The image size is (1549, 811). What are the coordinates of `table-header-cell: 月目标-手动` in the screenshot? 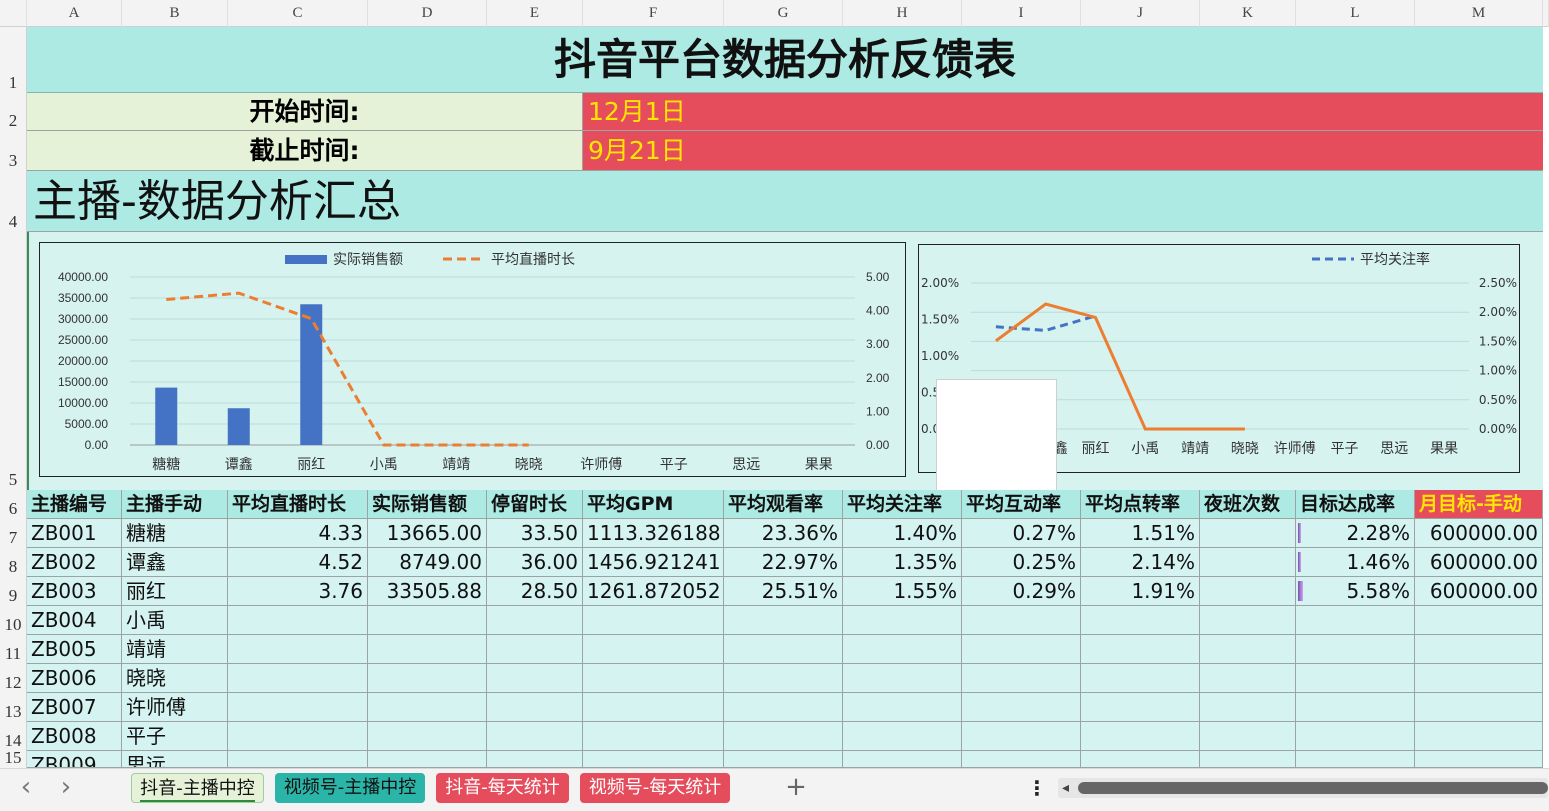 It's located at (1479, 504).